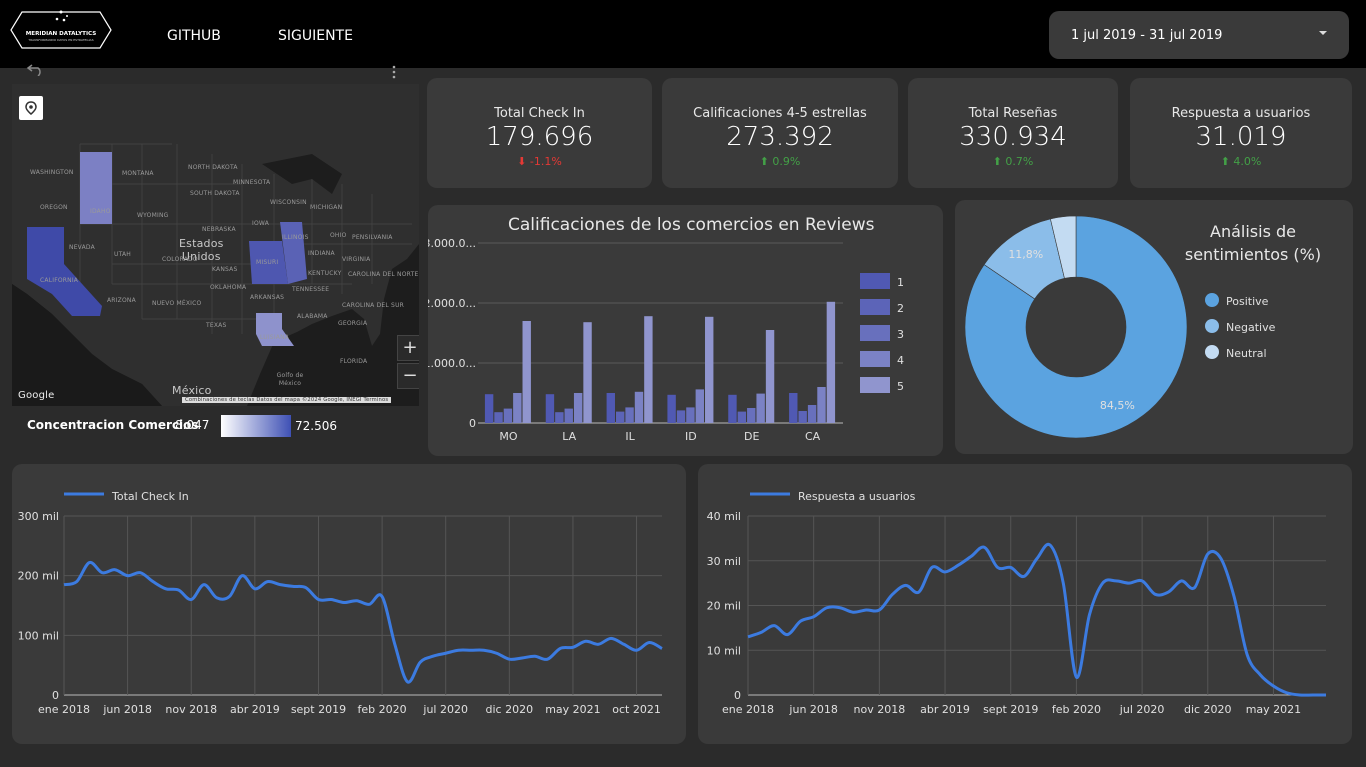 The image size is (1366, 767). What do you see at coordinates (539, 161) in the screenshot?
I see `kpi-delta: ⬇ -1.1%` at bounding box center [539, 161].